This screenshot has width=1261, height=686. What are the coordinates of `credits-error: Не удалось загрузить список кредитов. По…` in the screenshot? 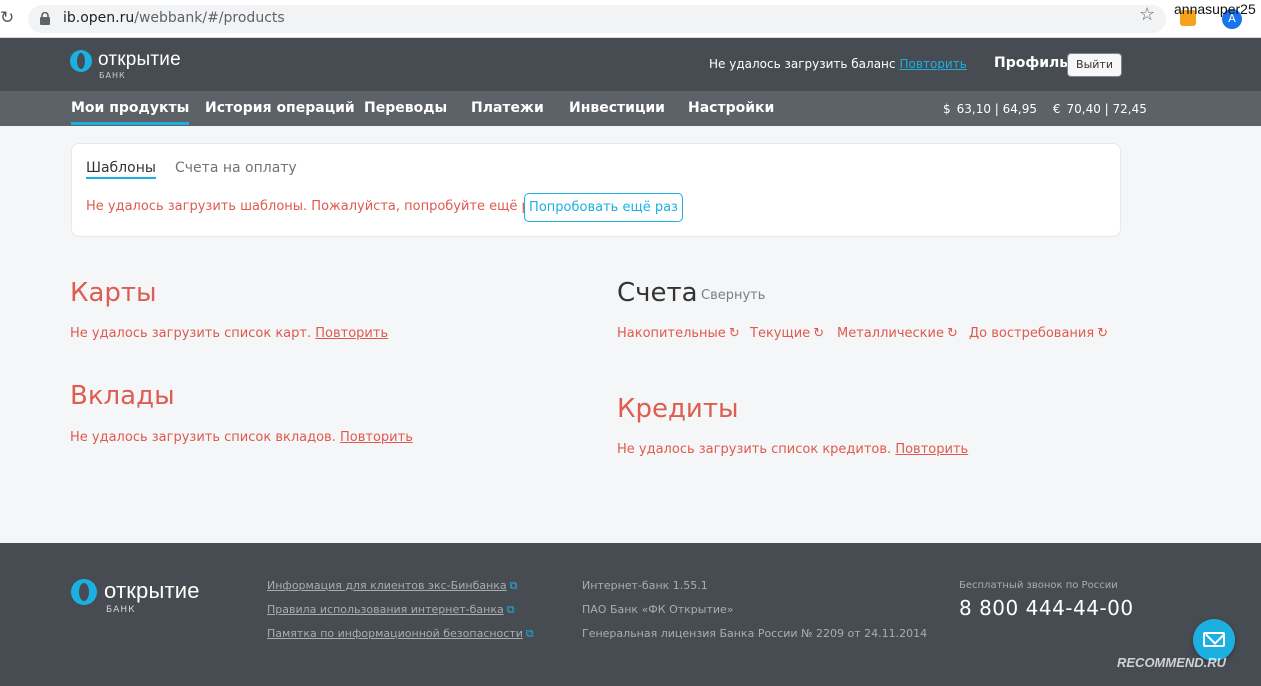 It's located at (792, 449).